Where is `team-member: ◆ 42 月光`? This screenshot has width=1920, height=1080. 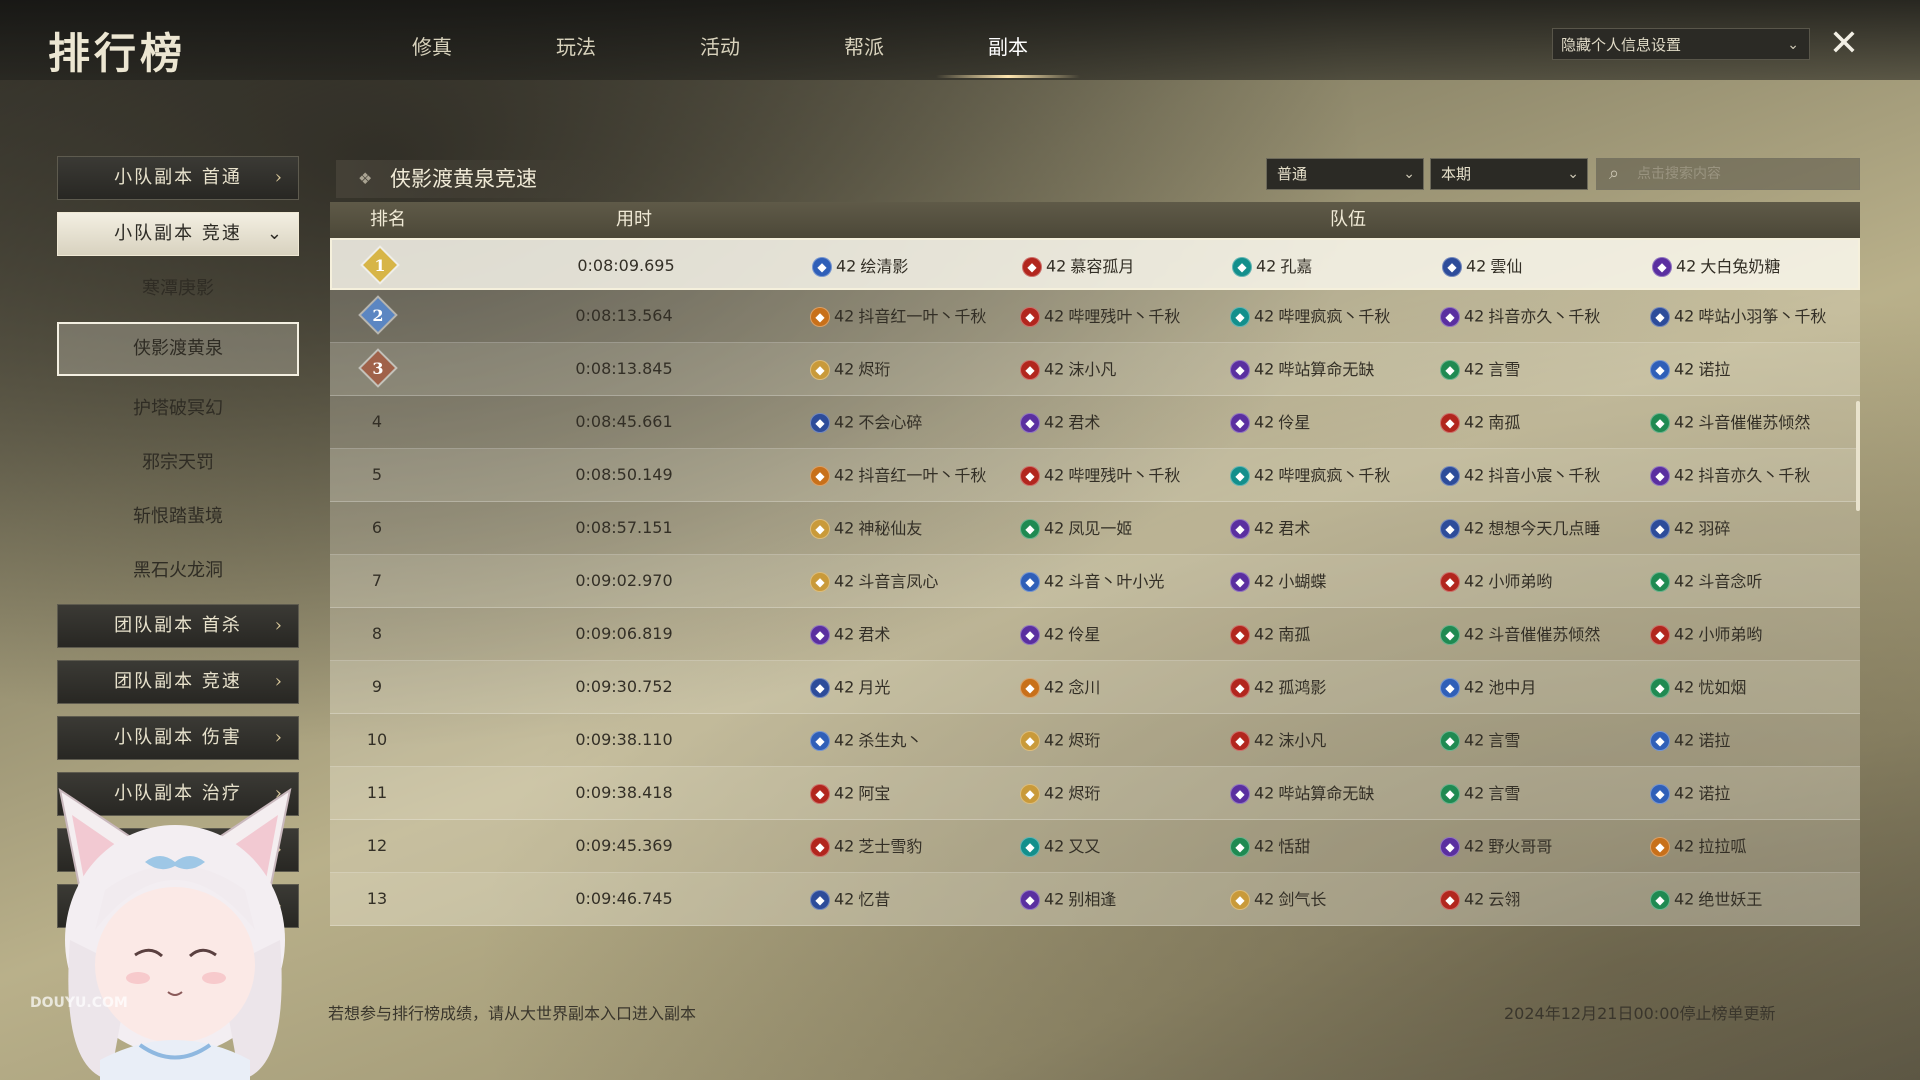 team-member: ◆ 42 月光 is located at coordinates (912, 687).